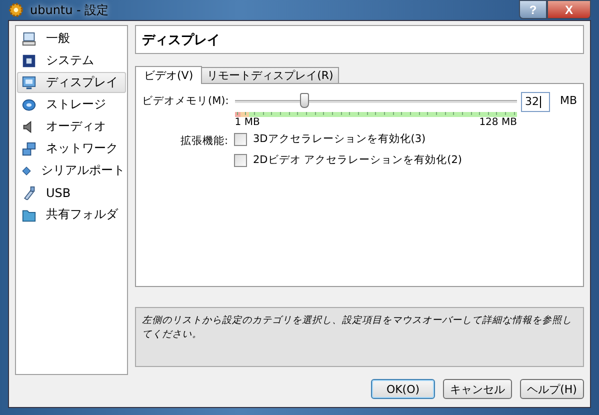 This screenshot has width=599, height=415. What do you see at coordinates (535, 102) in the screenshot?
I see `memory-field: 32` at bounding box center [535, 102].